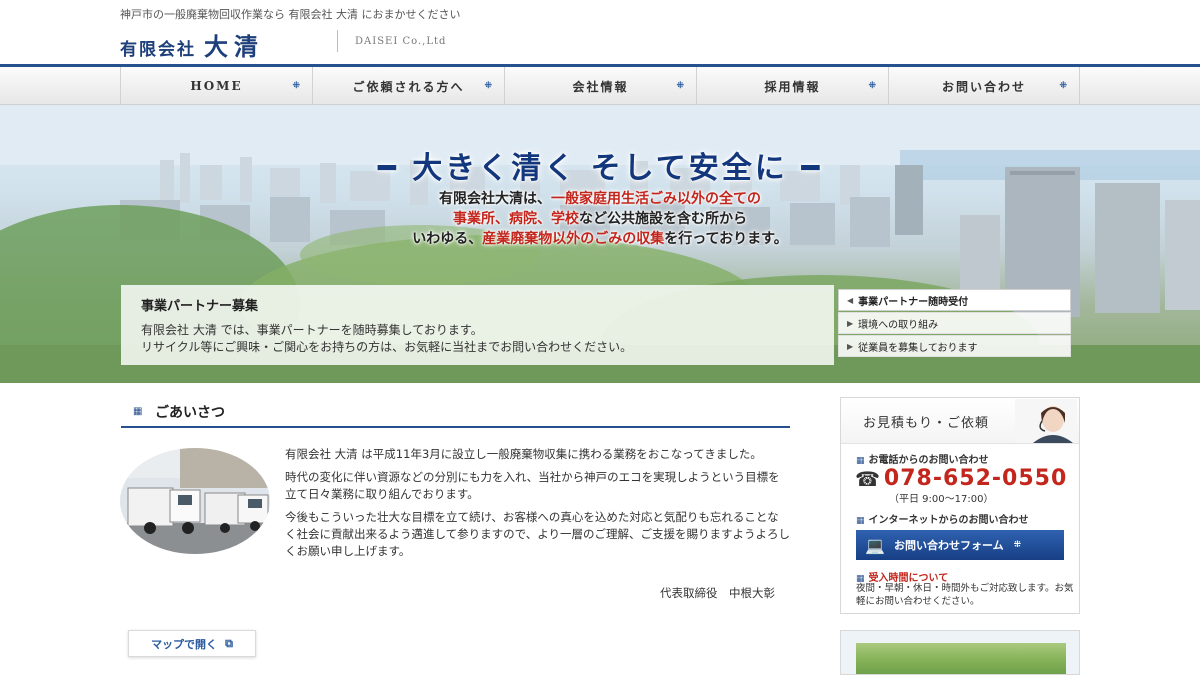 The image size is (1200, 675). I want to click on nav-label: HOME, so click(216, 86).